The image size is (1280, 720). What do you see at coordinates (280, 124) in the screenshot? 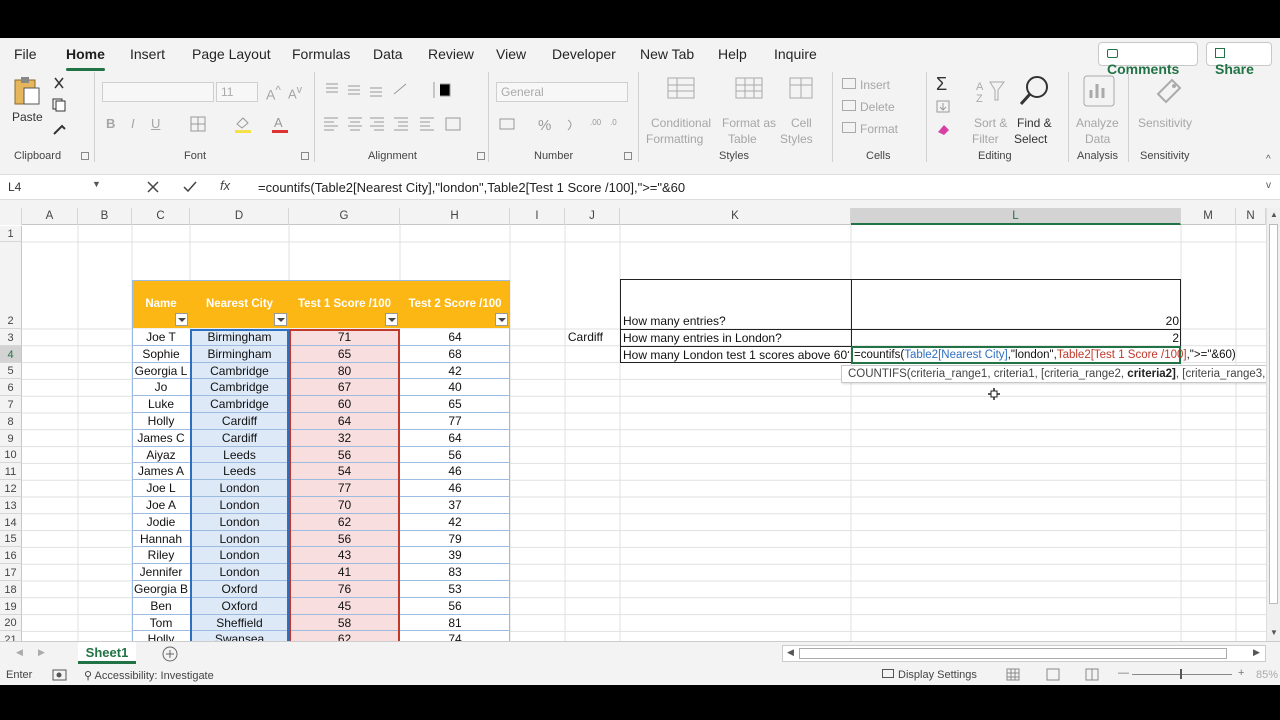
I see `font-color-icon: A` at bounding box center [280, 124].